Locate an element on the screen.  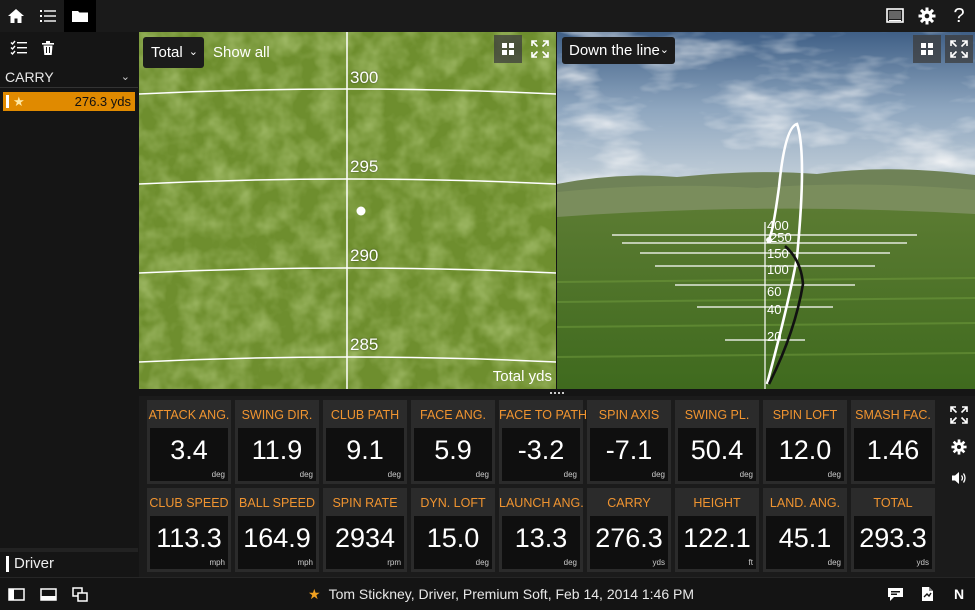
metric-label: CARRY is located at coordinates (629, 503).